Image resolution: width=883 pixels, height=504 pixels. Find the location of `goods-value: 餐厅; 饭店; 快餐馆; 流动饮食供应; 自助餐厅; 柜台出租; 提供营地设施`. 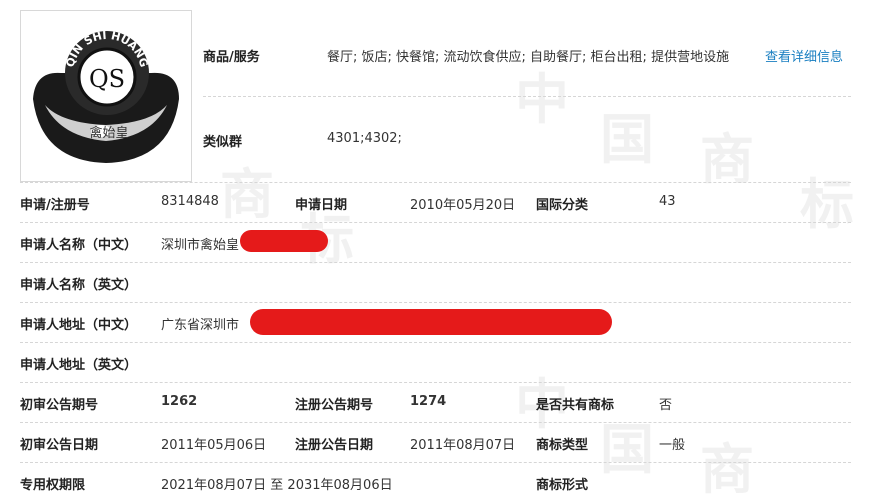

goods-value: 餐厅; 饭店; 快餐馆; 流动饮食供应; 自助餐厅; 柜台出租; 提供营地设施 is located at coordinates (528, 57).